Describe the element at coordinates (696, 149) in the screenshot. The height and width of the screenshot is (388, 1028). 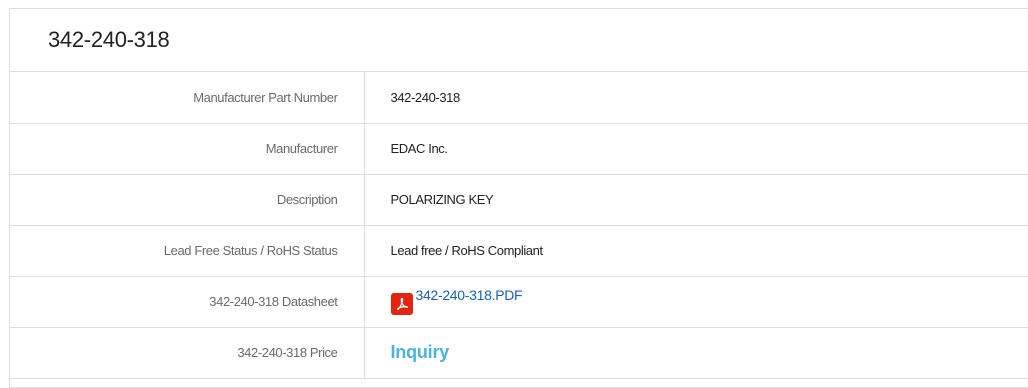
I see `spec-value: EDAC Inc.` at that location.